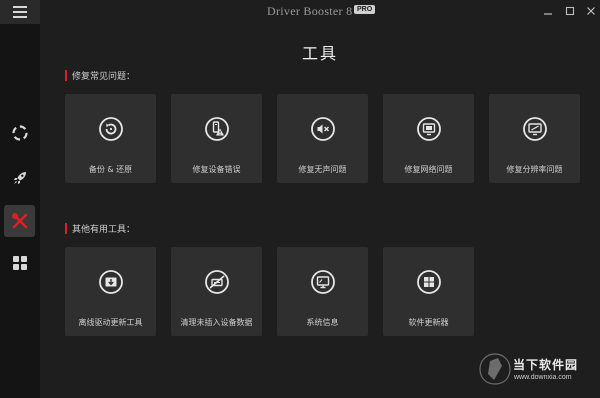 This screenshot has width=600, height=398. Describe the element at coordinates (543, 377) in the screenshot. I see `watermark-url: www.downxia.com` at that location.